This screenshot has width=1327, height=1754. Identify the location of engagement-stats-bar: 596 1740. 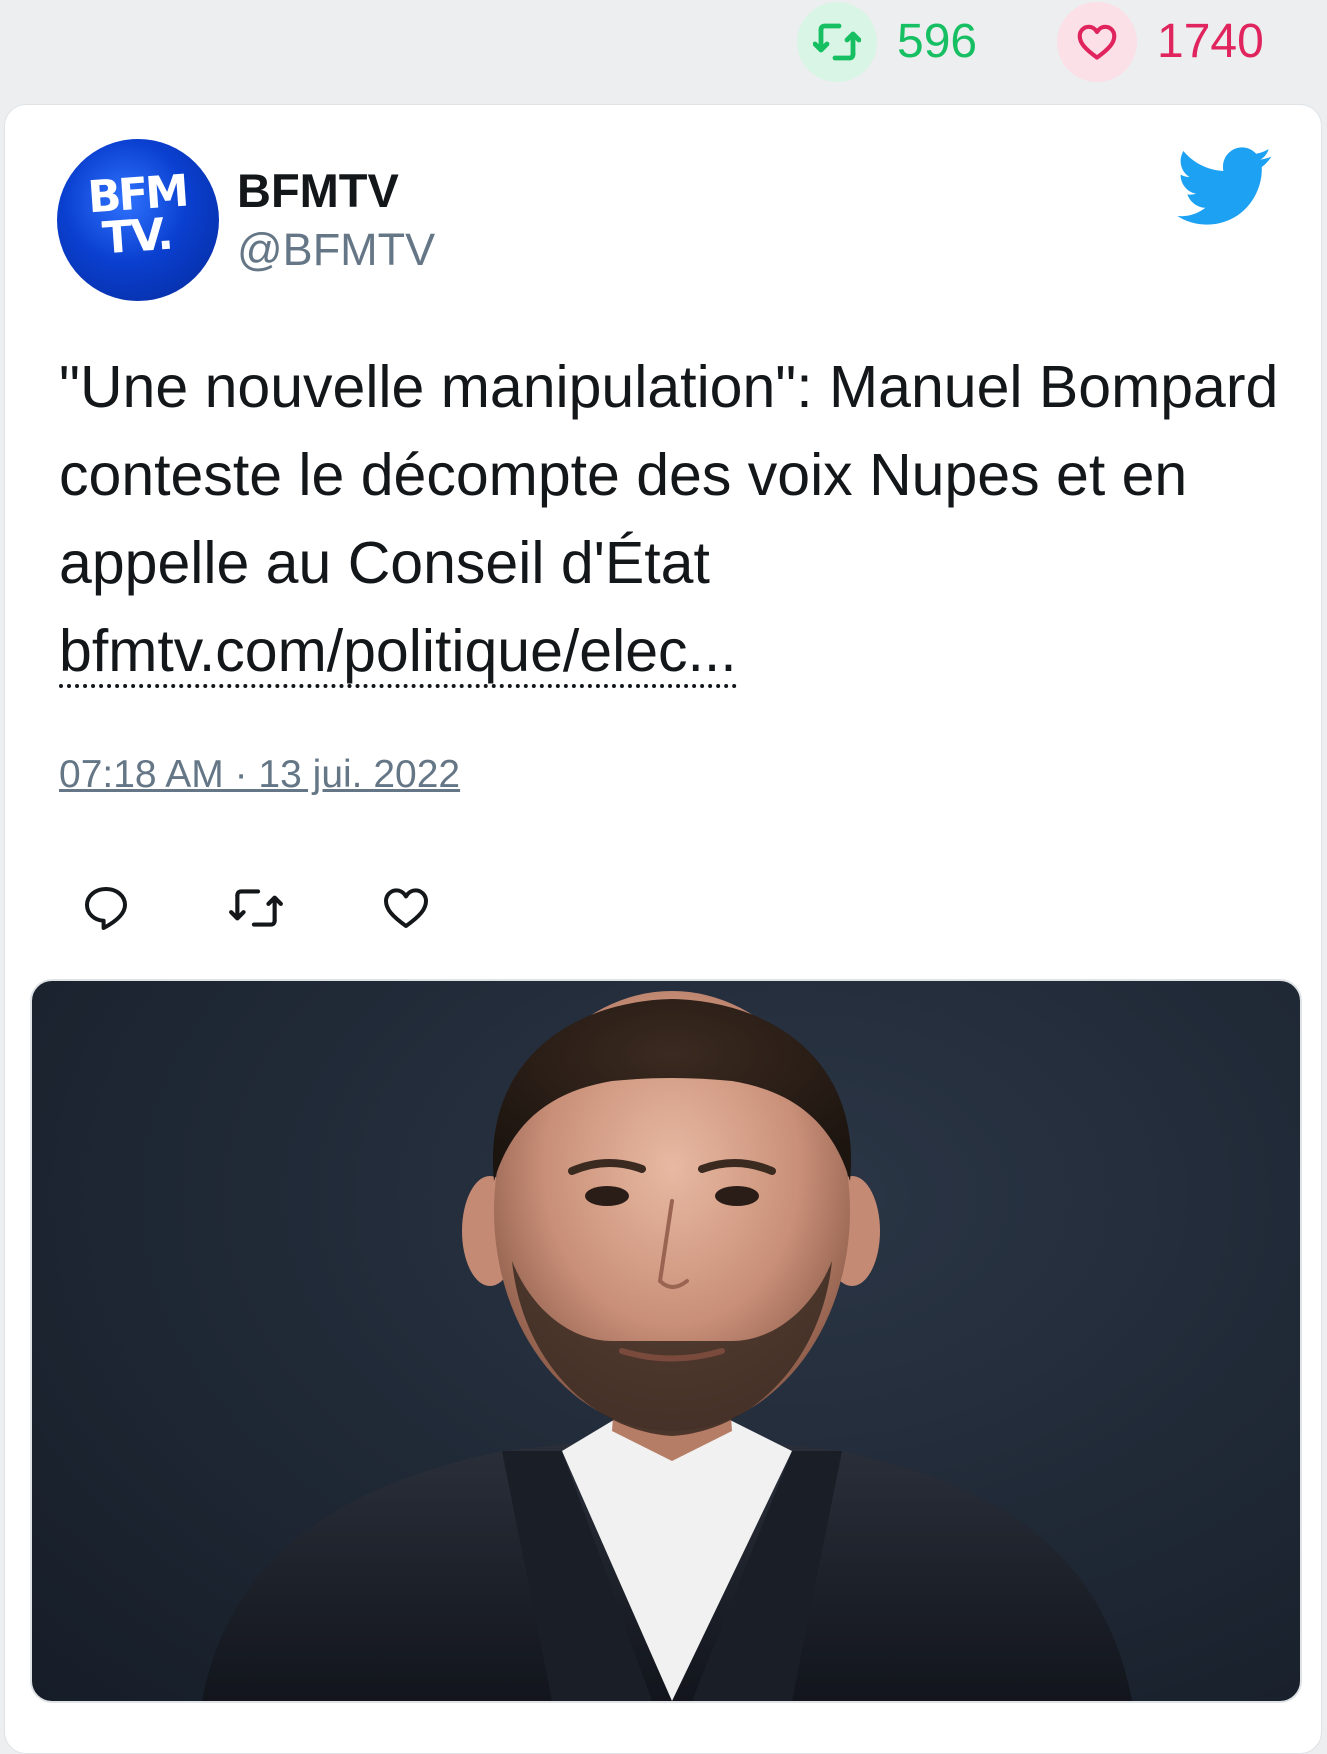
(663, 50).